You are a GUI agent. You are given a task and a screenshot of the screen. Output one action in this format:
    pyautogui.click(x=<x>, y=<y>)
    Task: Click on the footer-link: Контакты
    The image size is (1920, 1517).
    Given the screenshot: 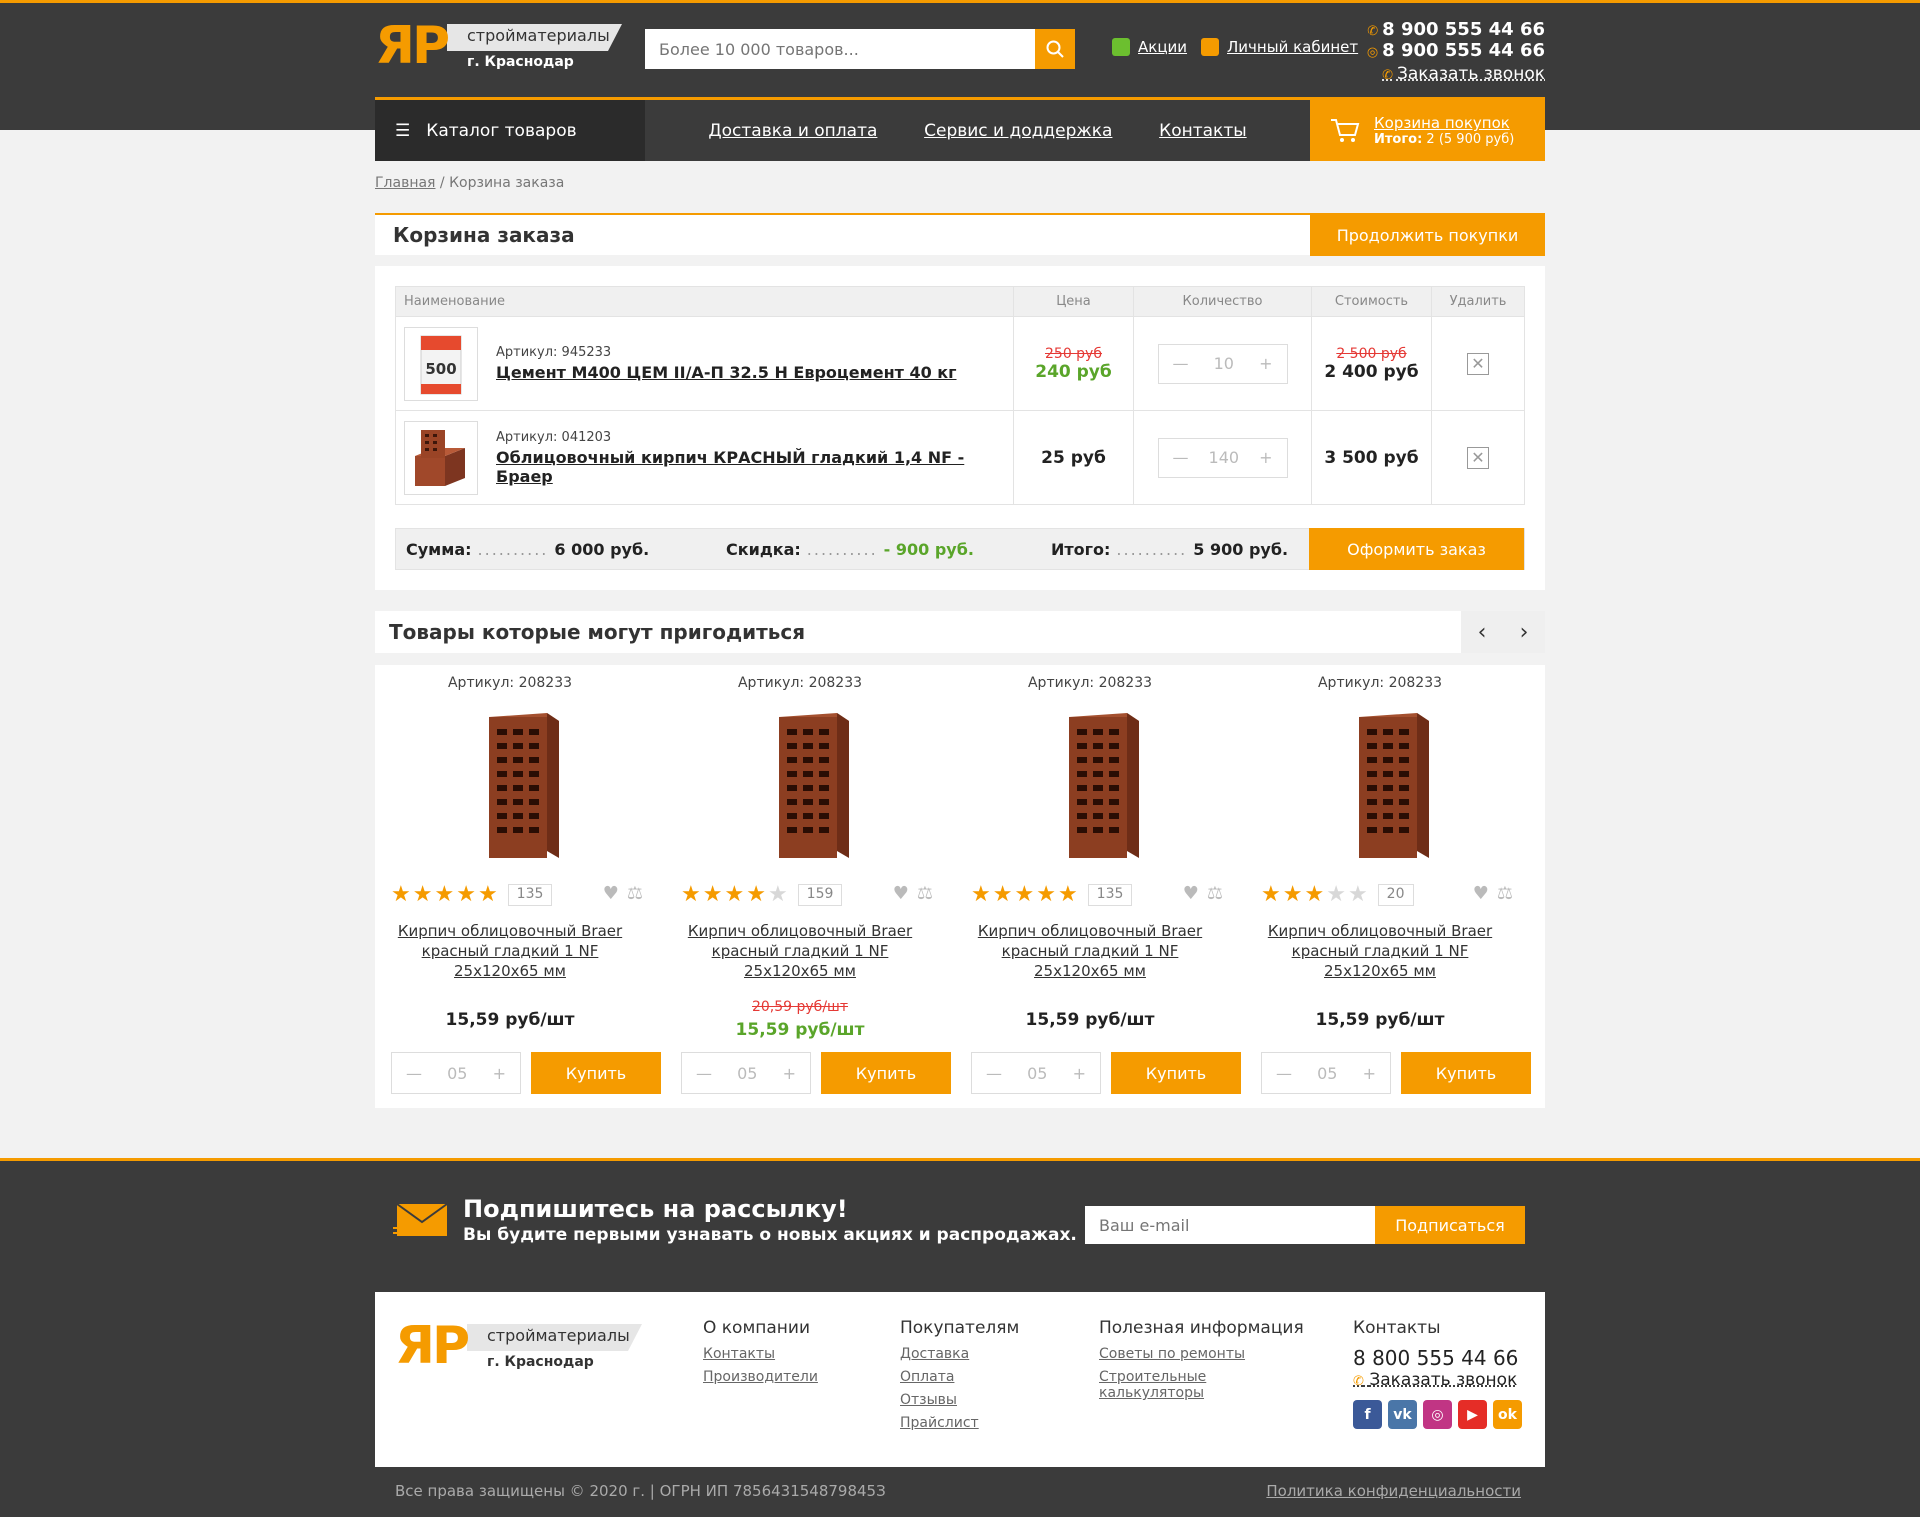 What is the action you would take?
    pyautogui.click(x=760, y=1354)
    